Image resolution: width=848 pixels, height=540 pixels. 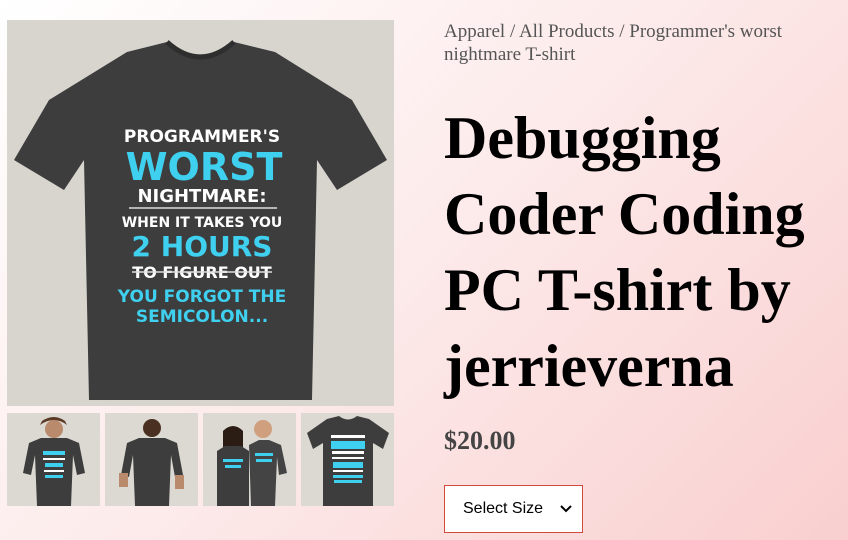 I want to click on thumbnail-model-front, so click(x=53, y=459).